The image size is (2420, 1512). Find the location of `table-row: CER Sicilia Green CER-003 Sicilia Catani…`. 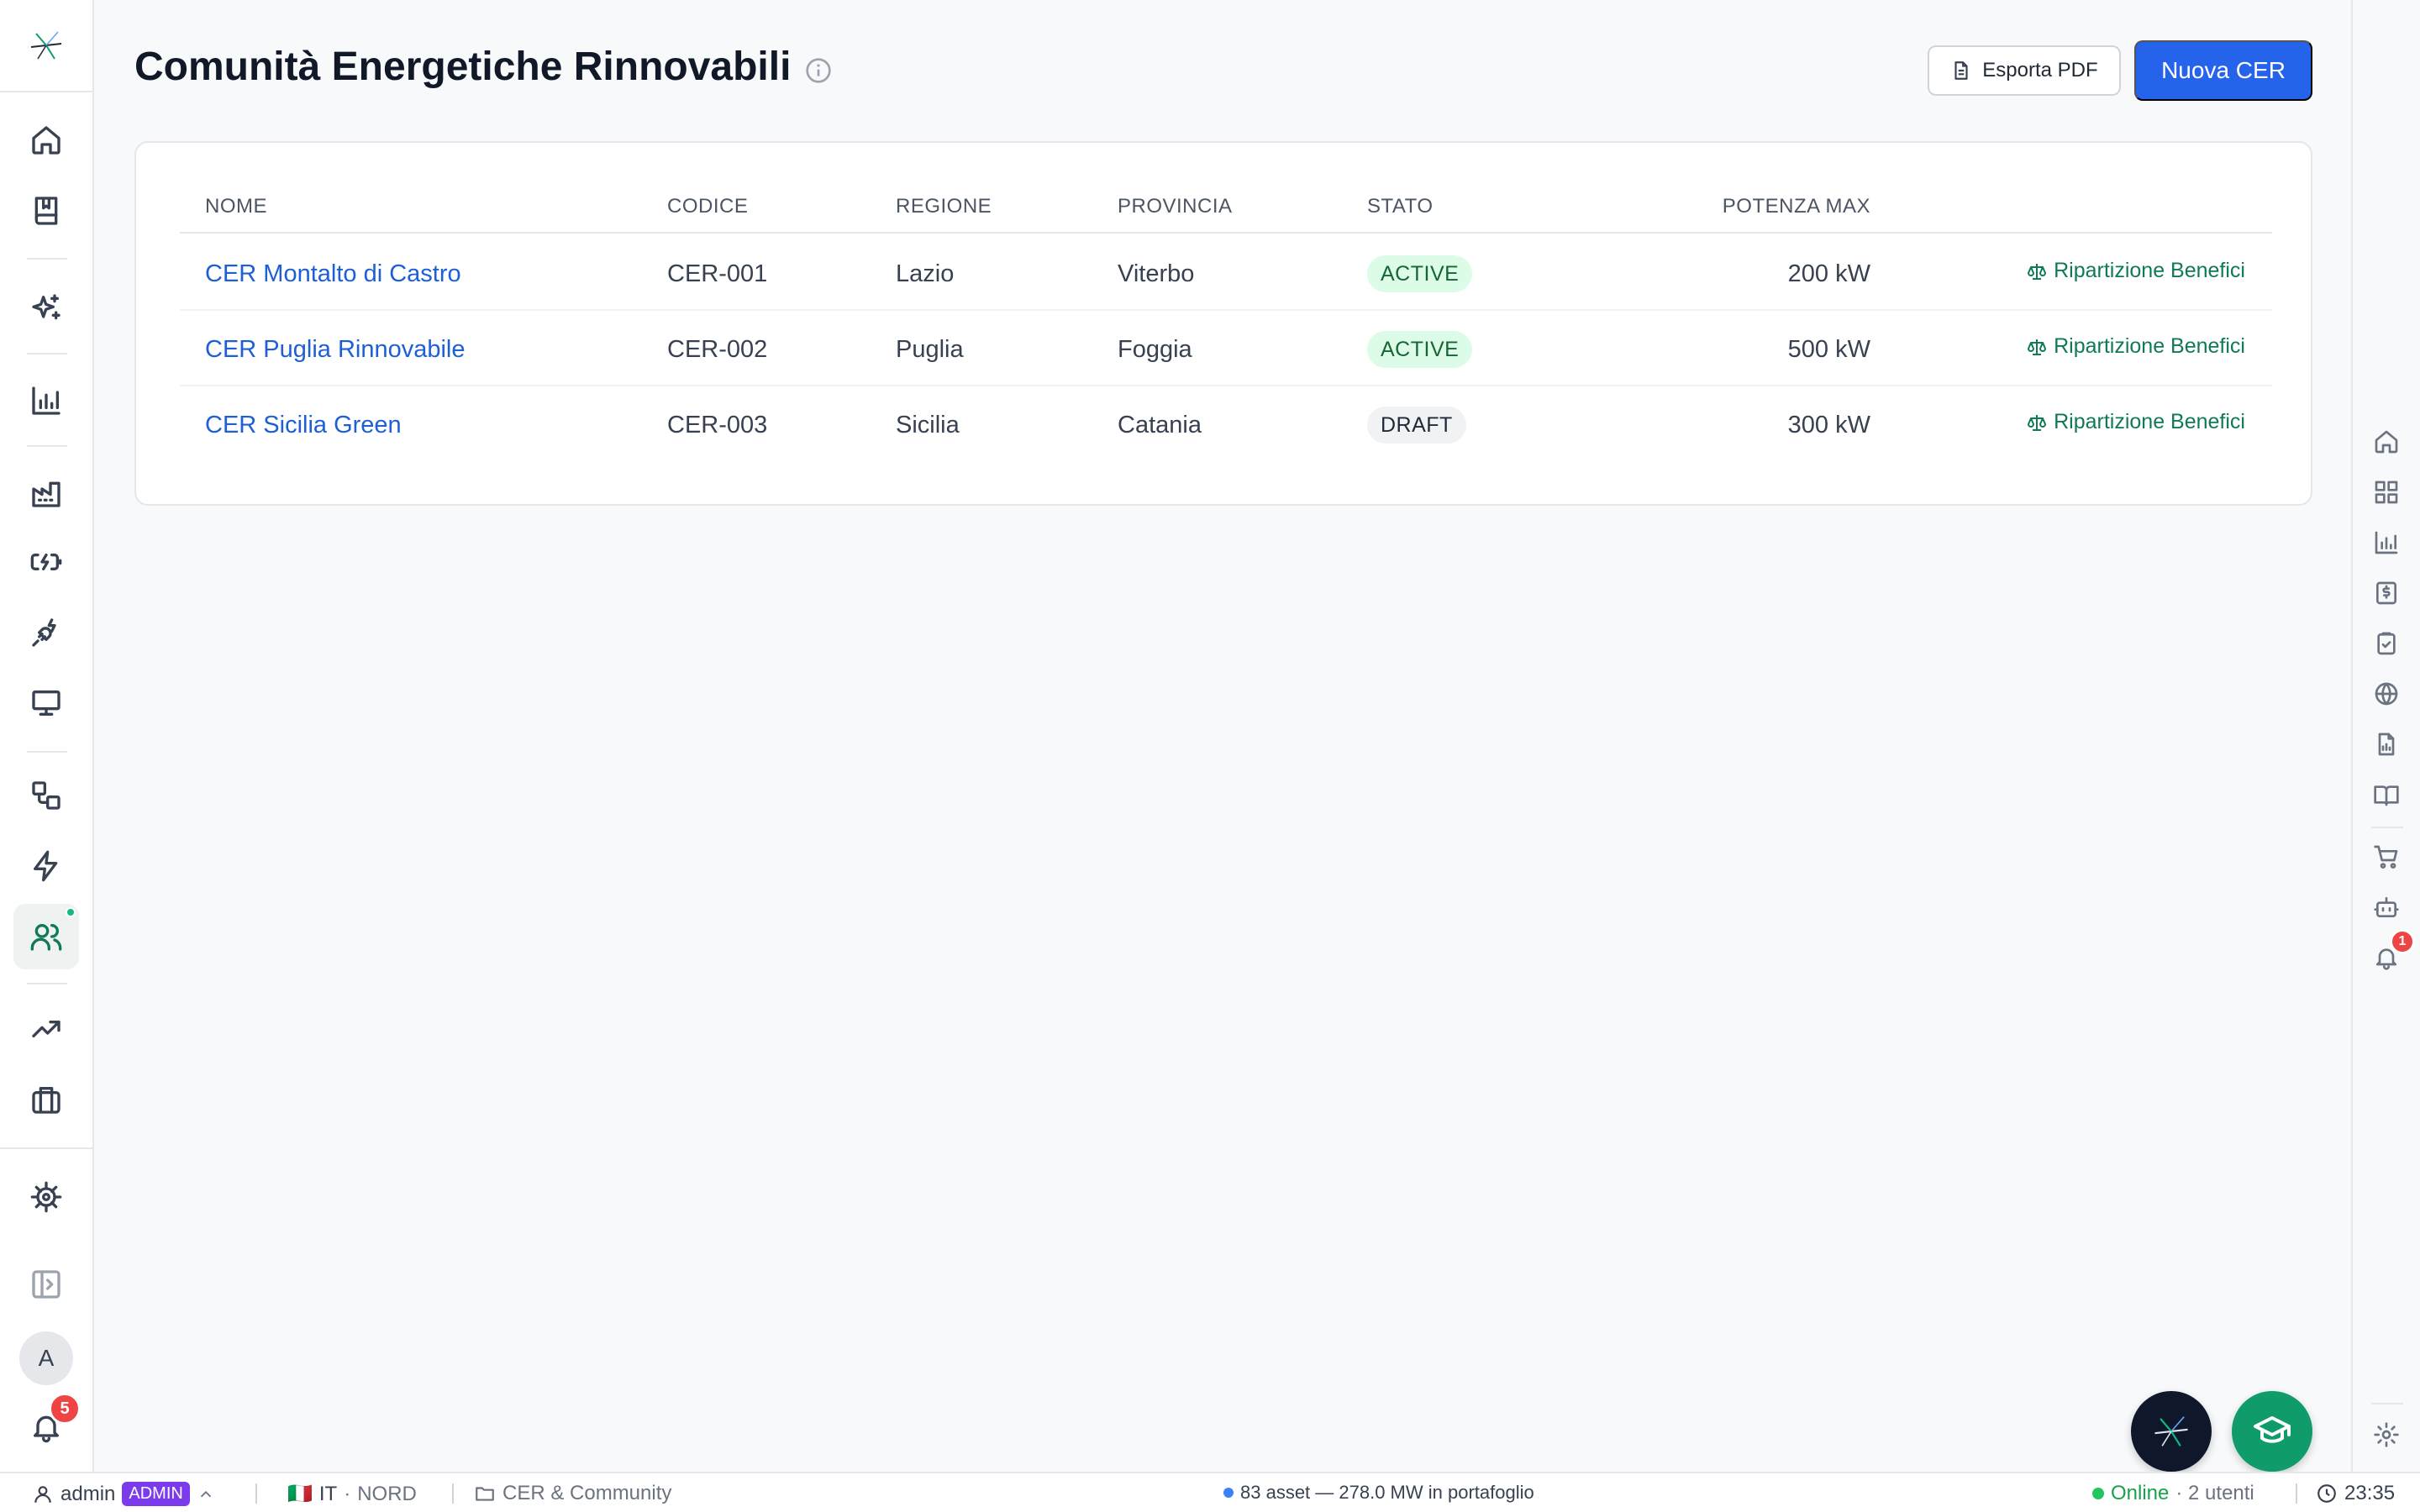

table-row: CER Sicilia Green CER-003 Sicilia Catani… is located at coordinates (1226, 424).